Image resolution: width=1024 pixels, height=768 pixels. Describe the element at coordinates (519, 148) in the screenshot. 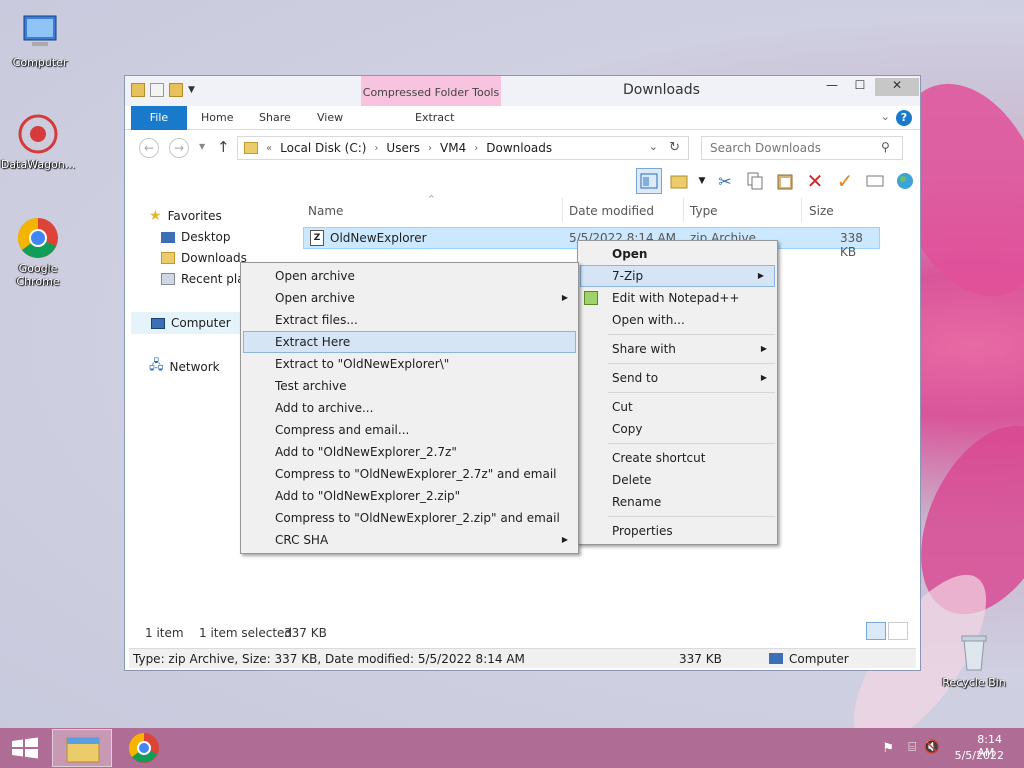

I see `breadcrumb-downloads: Downloads` at that location.